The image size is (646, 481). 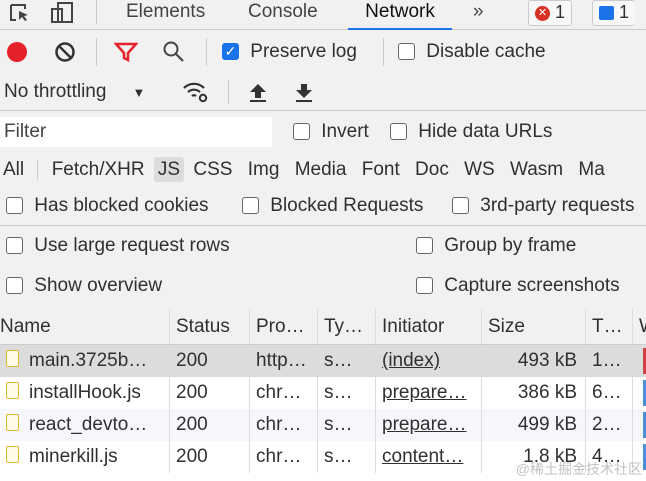 I want to click on col-initiator: Initiator, so click(x=429, y=326).